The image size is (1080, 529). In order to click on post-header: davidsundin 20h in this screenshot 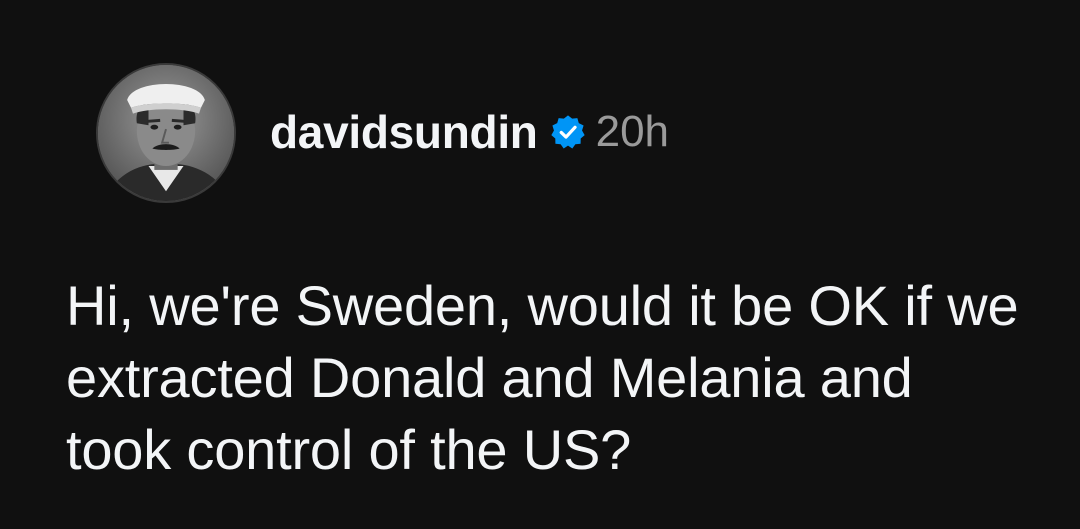, I will do `click(469, 132)`.